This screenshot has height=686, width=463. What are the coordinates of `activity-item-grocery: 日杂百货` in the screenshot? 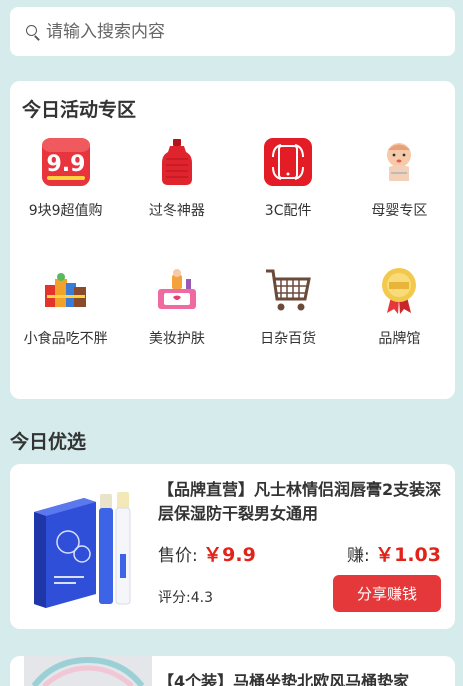 It's located at (288, 318).